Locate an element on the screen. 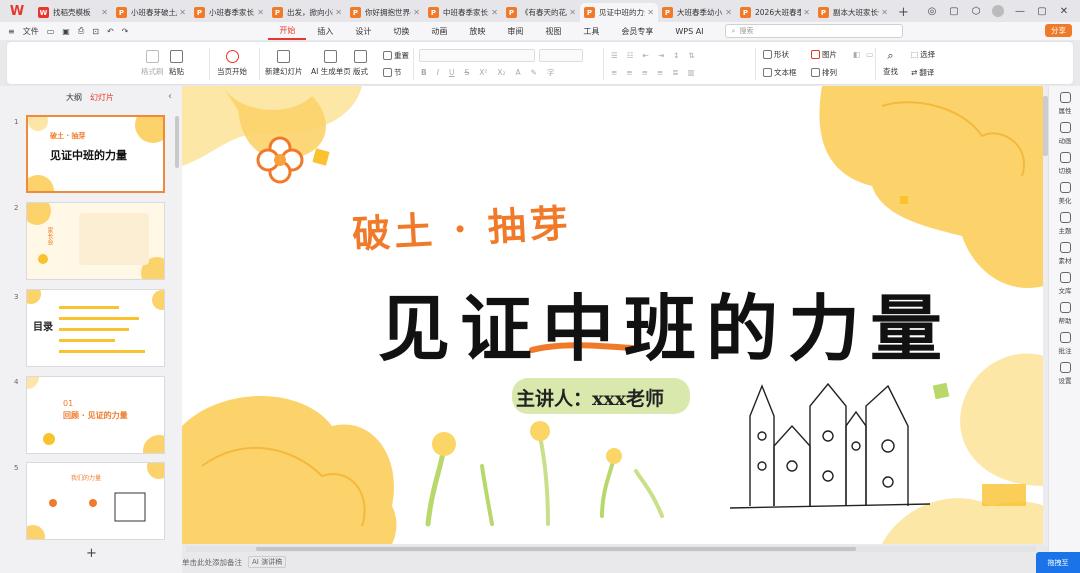  translate-button: ⇄ 翻译 is located at coordinates (922, 72).